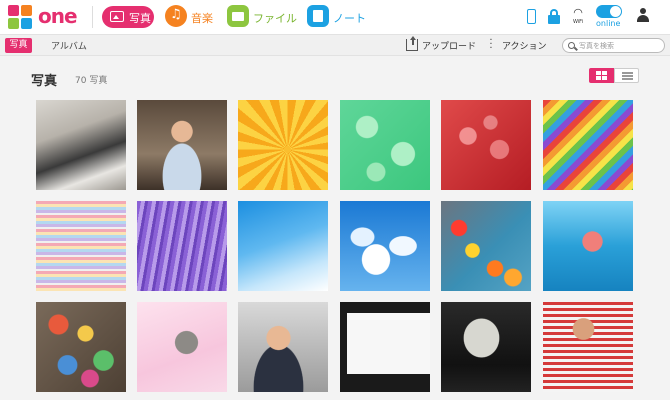  Describe the element at coordinates (176, 16) in the screenshot. I see `music-note-icon` at that location.